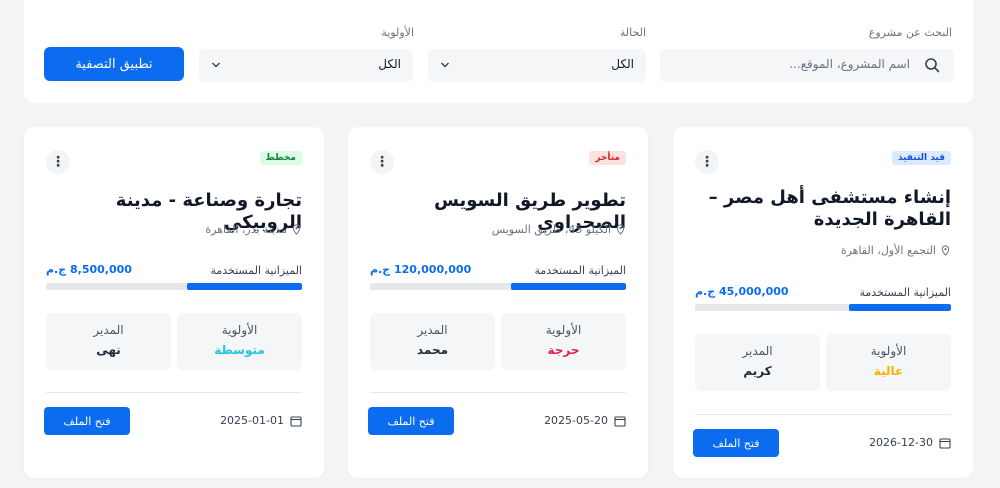 This screenshot has height=488, width=1000. Describe the element at coordinates (921, 158) in the screenshot. I see `status-badge: قيد التنفيذ` at that location.